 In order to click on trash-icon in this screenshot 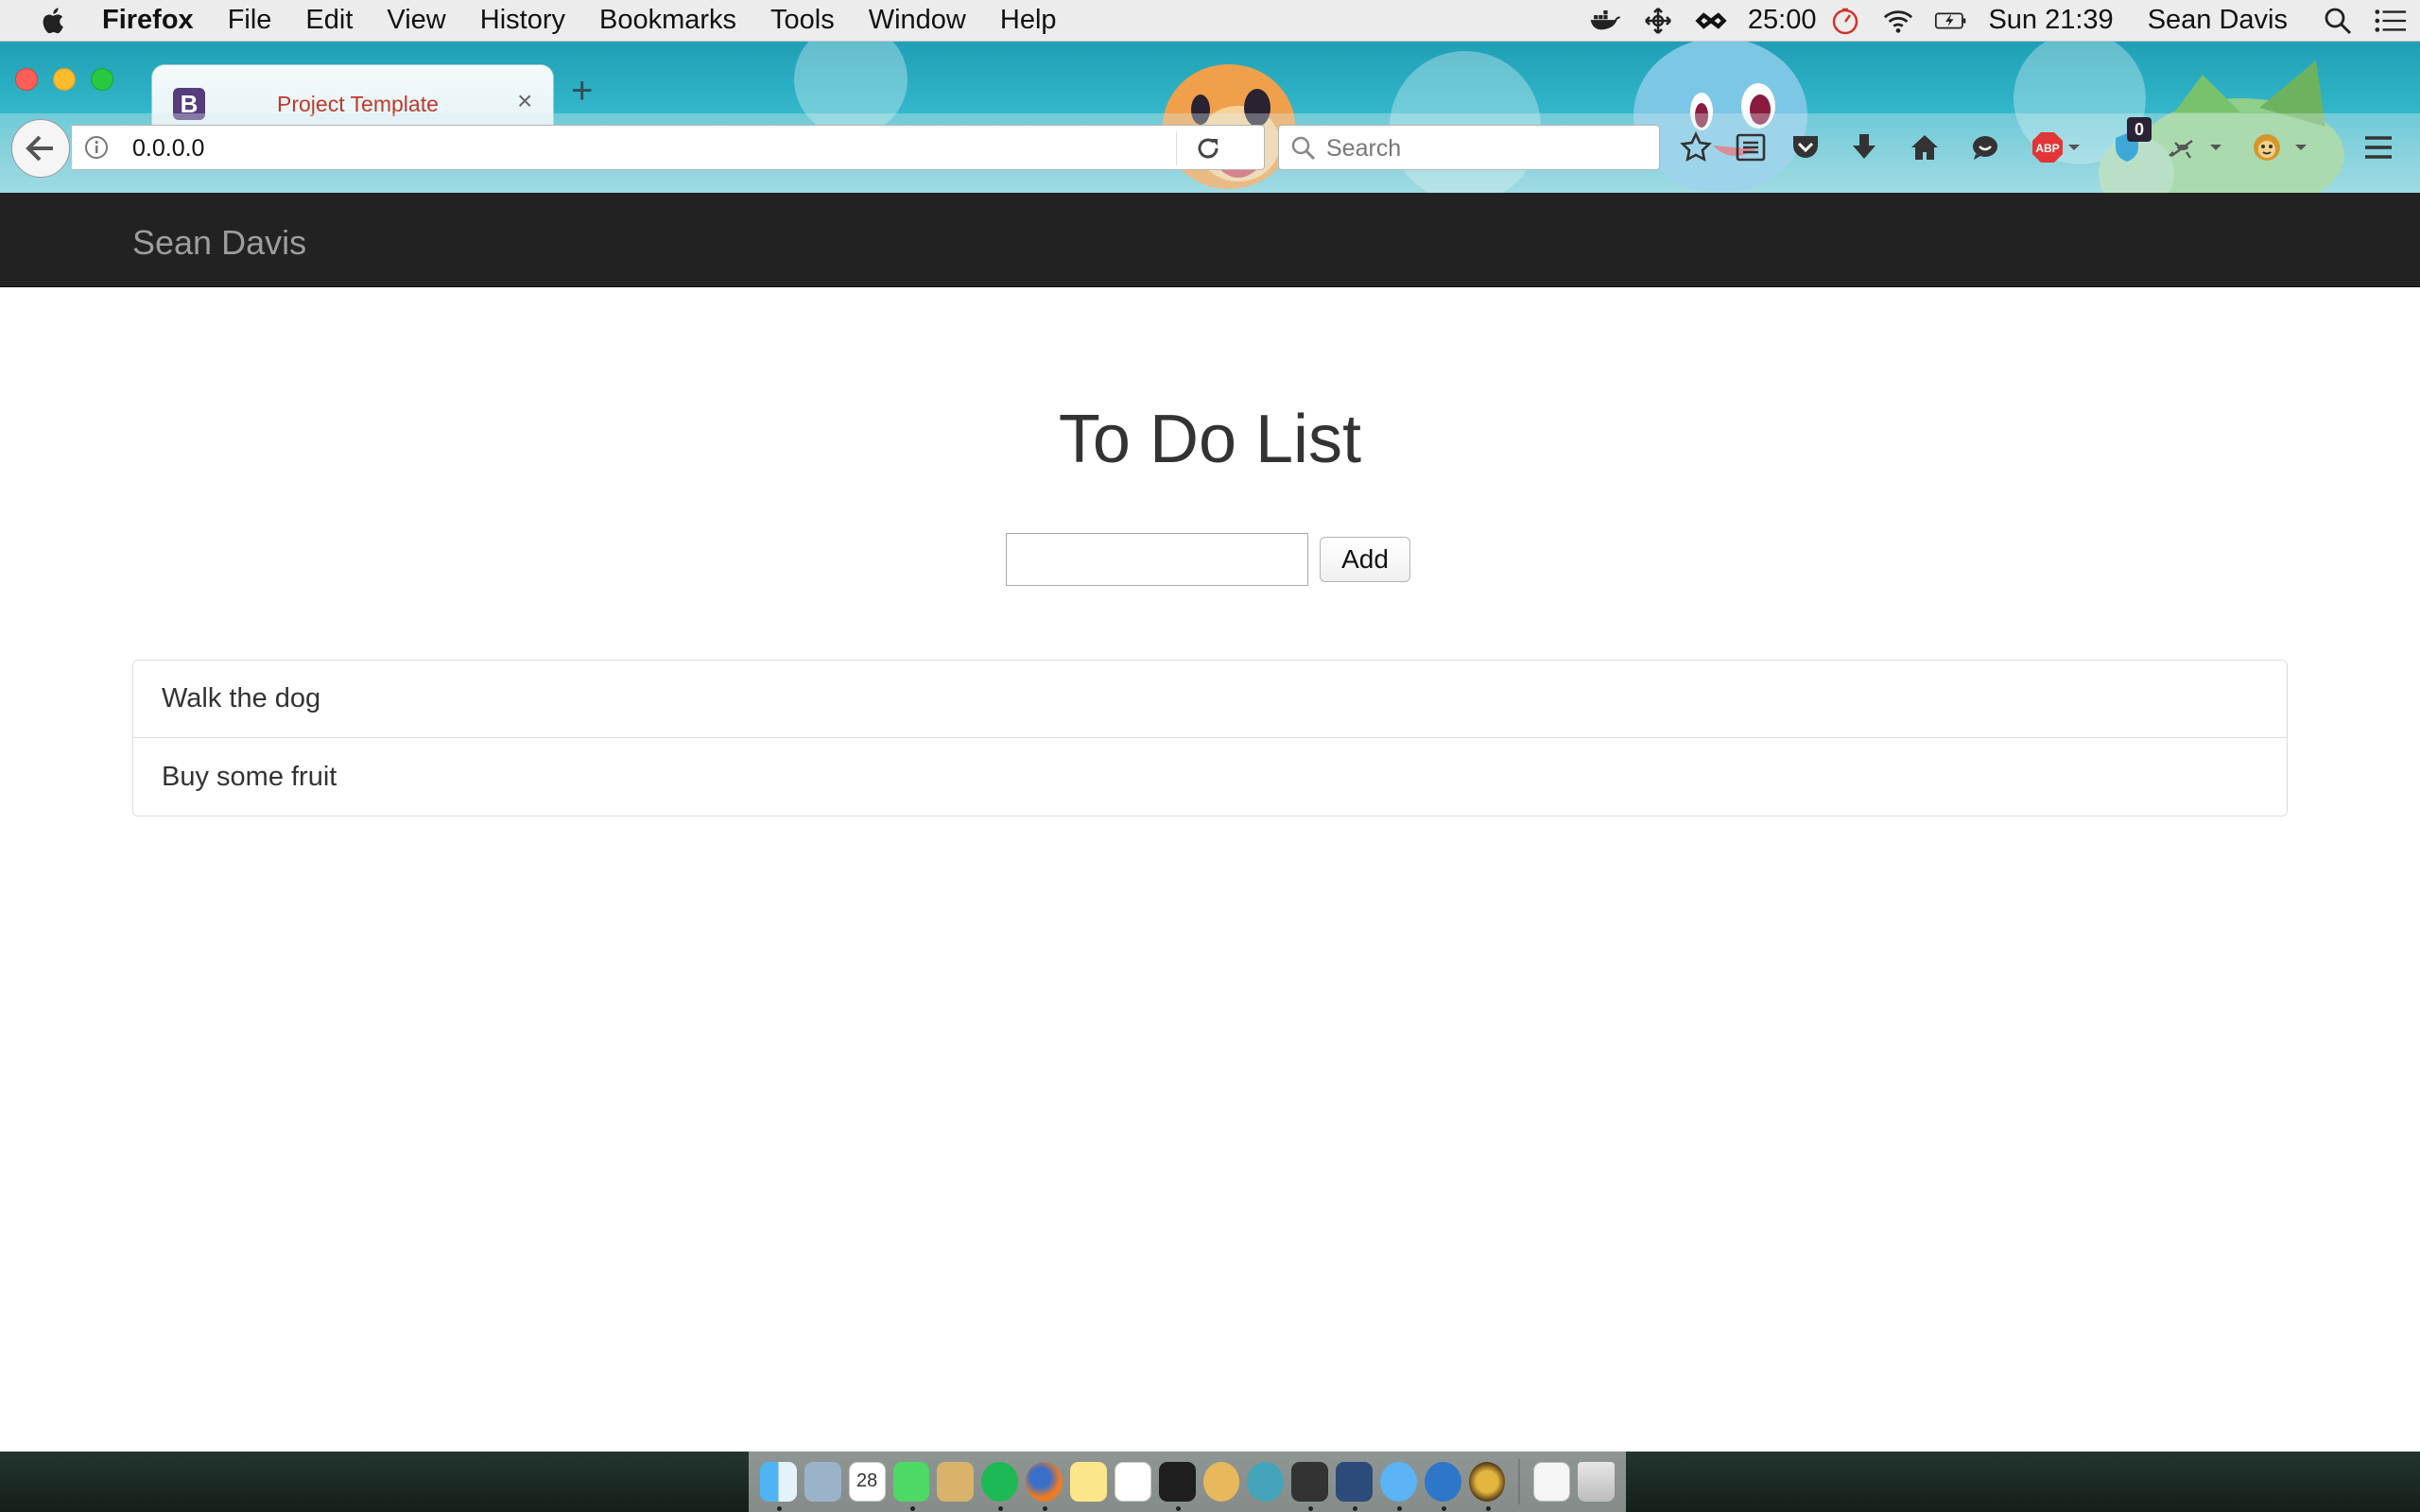, I will do `click(1597, 1481)`.